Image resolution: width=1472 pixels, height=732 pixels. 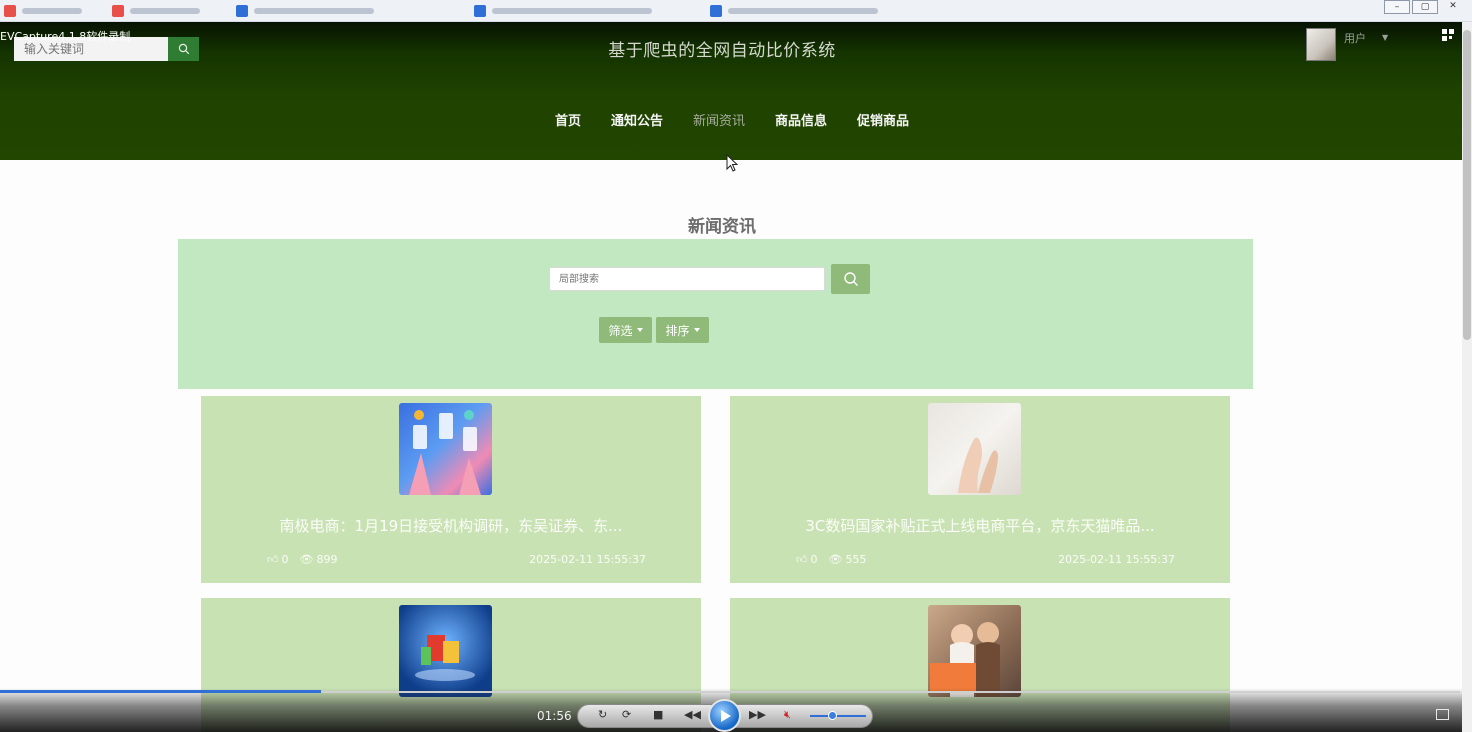 What do you see at coordinates (161, 691) in the screenshot?
I see `playback-progress-fill` at bounding box center [161, 691].